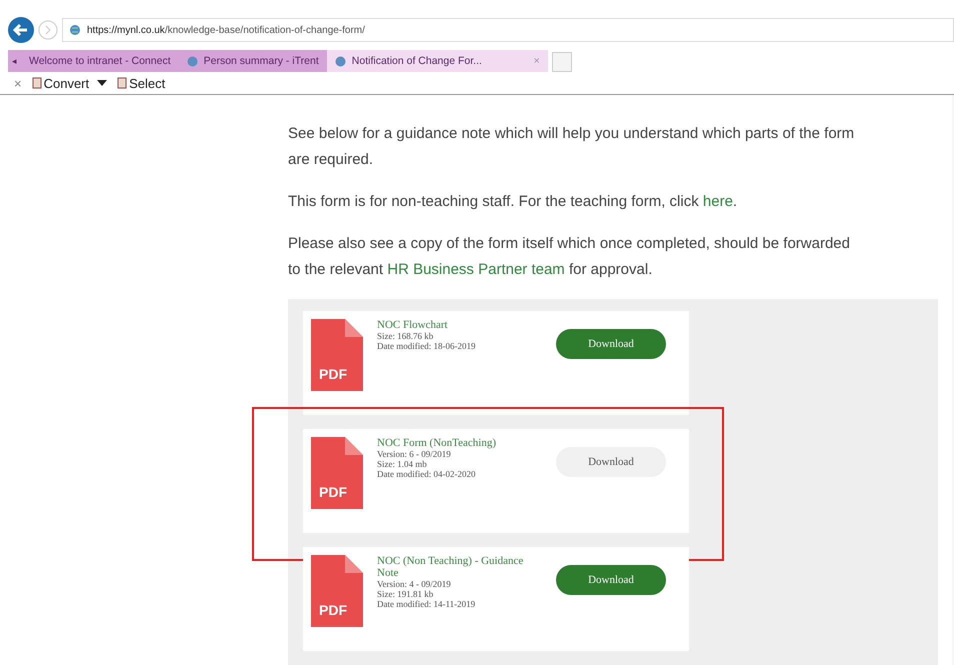 Image resolution: width=954 pixels, height=665 pixels. What do you see at coordinates (70, 83) in the screenshot?
I see `toolbar-button: Convert` at bounding box center [70, 83].